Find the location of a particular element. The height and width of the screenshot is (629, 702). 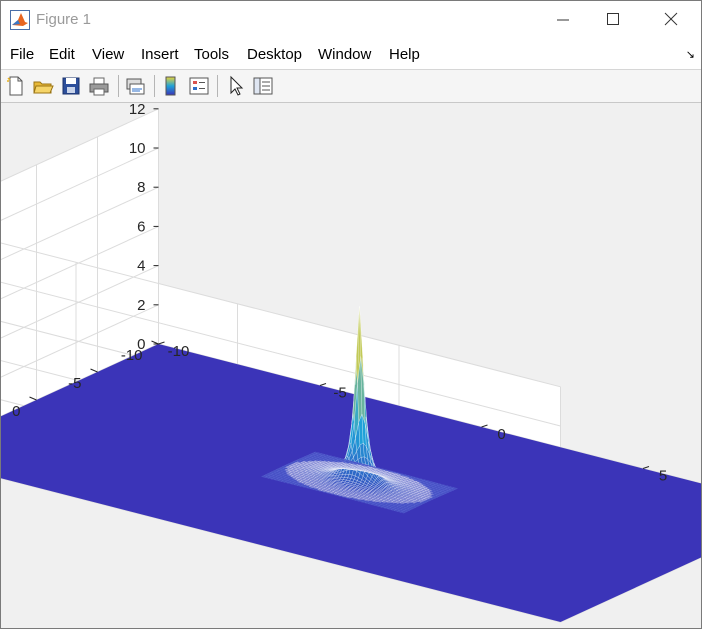

z-tick-label: 12 is located at coordinates (137, 110).